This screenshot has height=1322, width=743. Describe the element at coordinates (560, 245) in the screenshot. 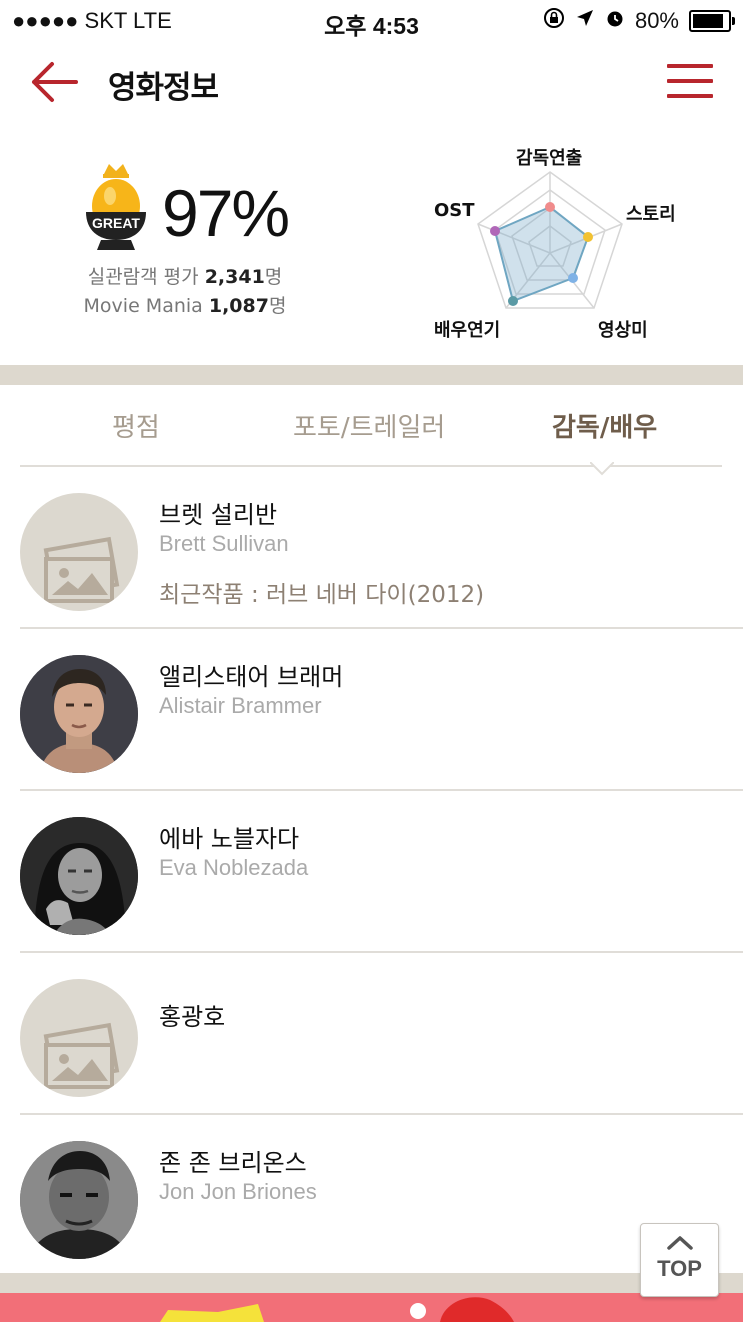

I see `score-radar-chart: 감독연출 스토리 영상미 배우연기 OST` at that location.